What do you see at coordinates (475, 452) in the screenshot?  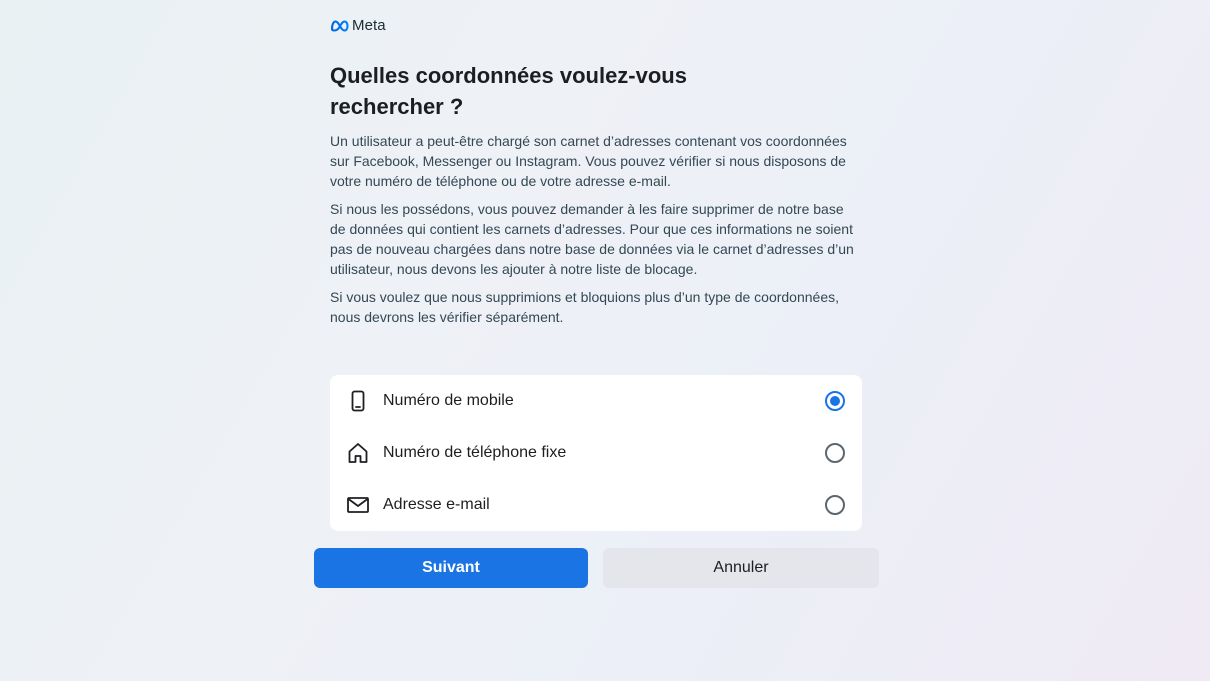 I see `option-landline-number-label: Numéro de téléphone fixe` at bounding box center [475, 452].